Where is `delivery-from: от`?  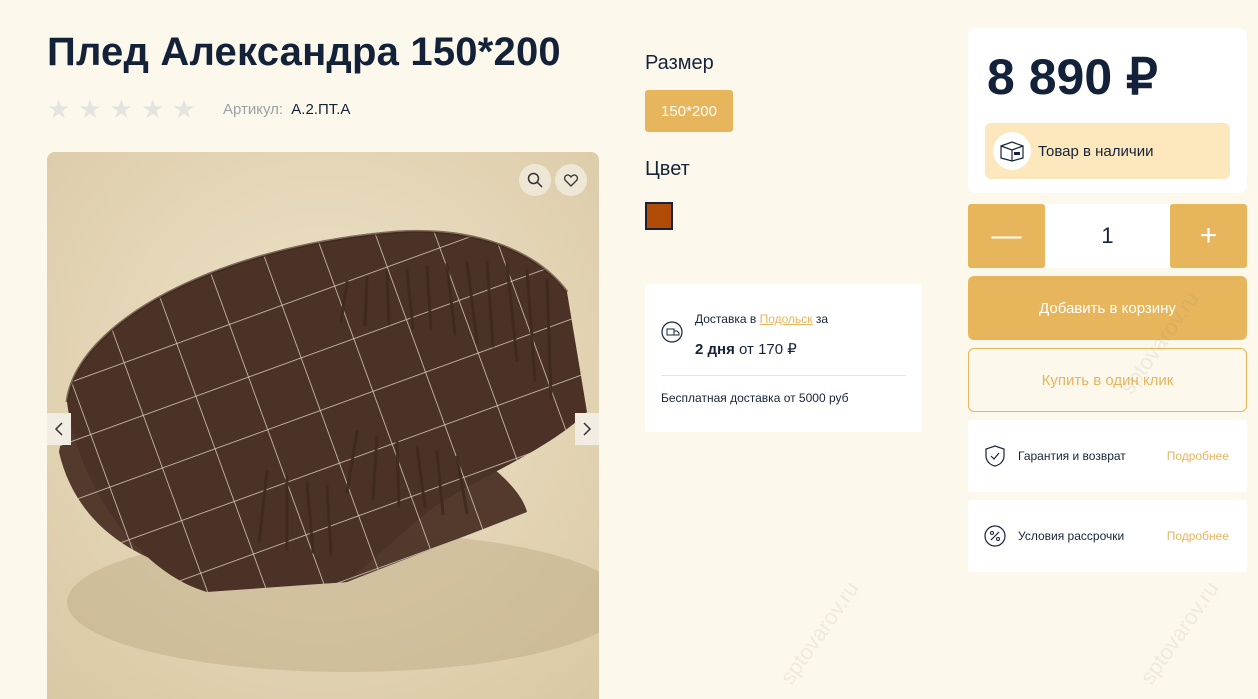
delivery-from: от is located at coordinates (746, 349).